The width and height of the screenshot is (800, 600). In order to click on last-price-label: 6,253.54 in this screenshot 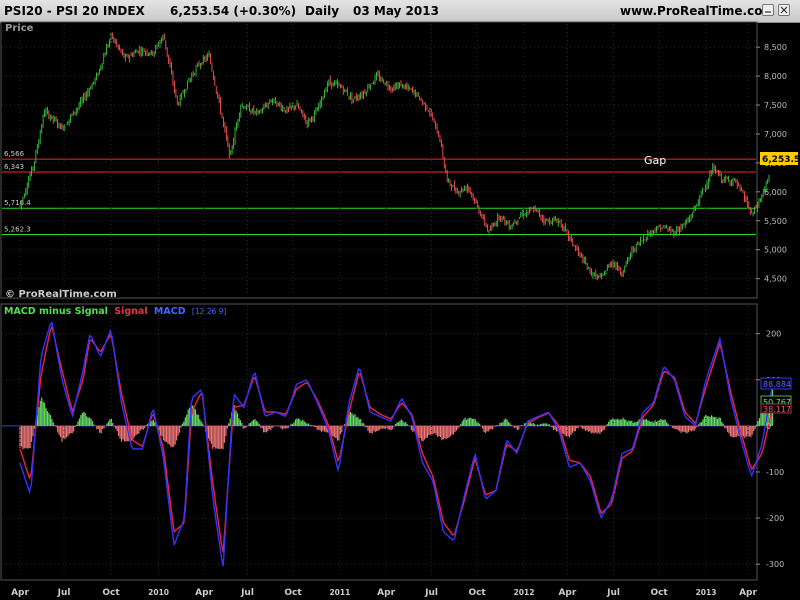, I will do `click(781, 160)`.